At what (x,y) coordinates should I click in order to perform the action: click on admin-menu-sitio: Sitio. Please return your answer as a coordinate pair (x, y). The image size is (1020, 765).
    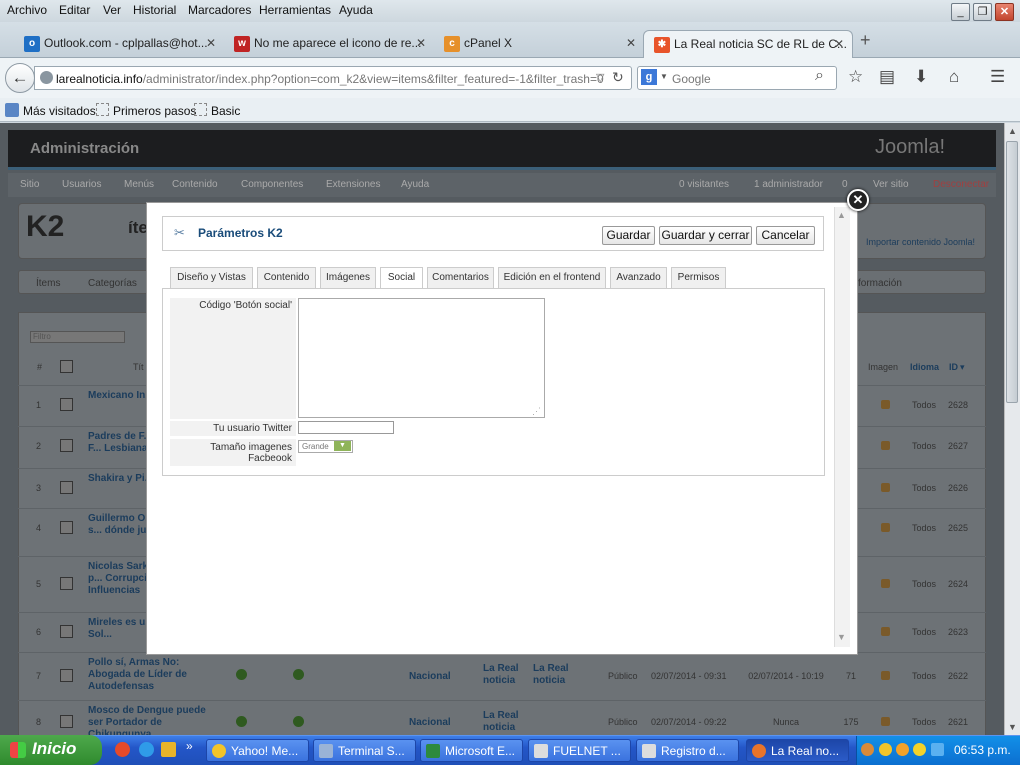
    Looking at the image, I should click on (29, 184).